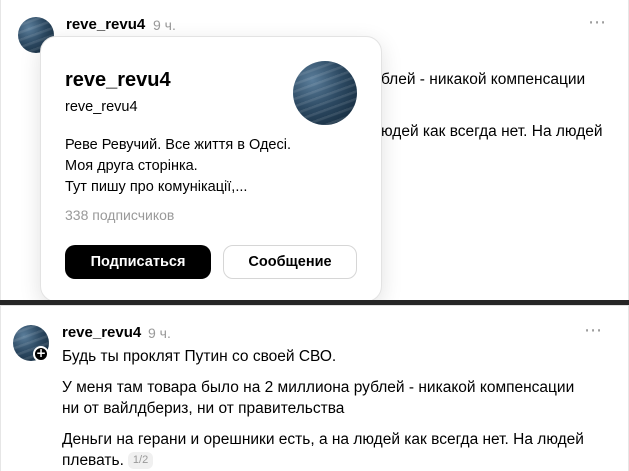 The image size is (629, 471). What do you see at coordinates (593, 330) in the screenshot?
I see `bottom-post-more-icon: ⋯` at bounding box center [593, 330].